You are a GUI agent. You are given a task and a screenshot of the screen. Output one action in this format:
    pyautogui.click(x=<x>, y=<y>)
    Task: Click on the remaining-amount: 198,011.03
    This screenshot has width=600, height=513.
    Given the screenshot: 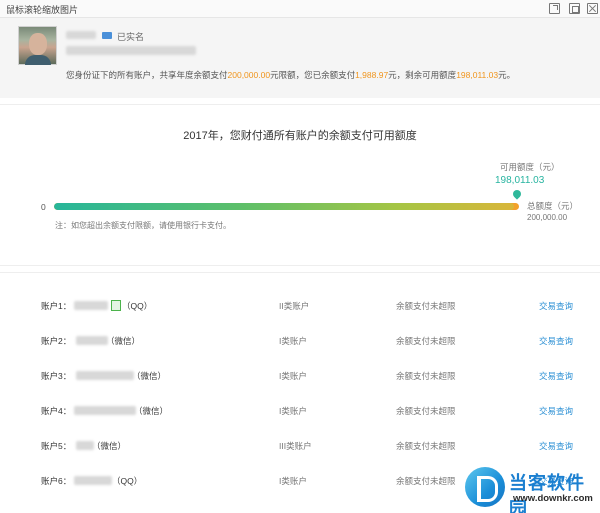 What is the action you would take?
    pyautogui.click(x=477, y=75)
    